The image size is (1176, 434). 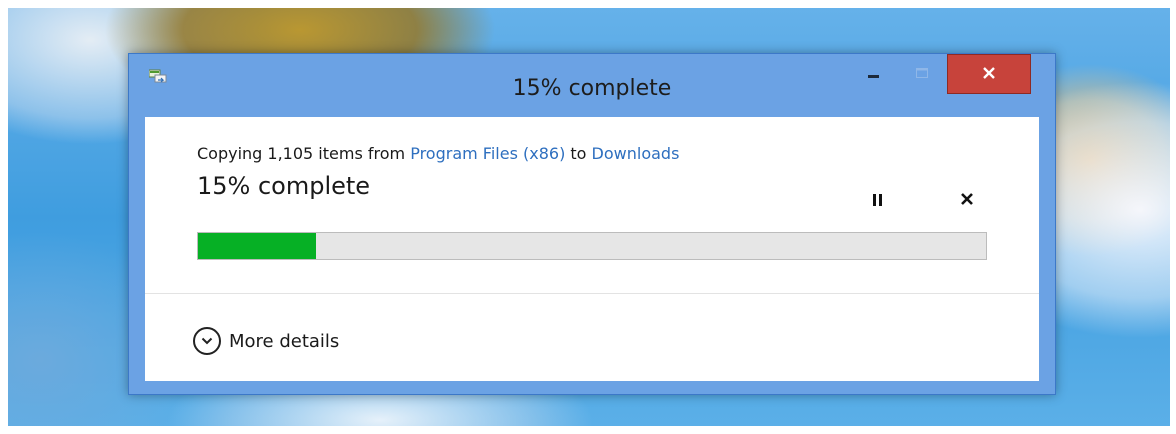 I want to click on maximize-button, so click(x=922, y=74).